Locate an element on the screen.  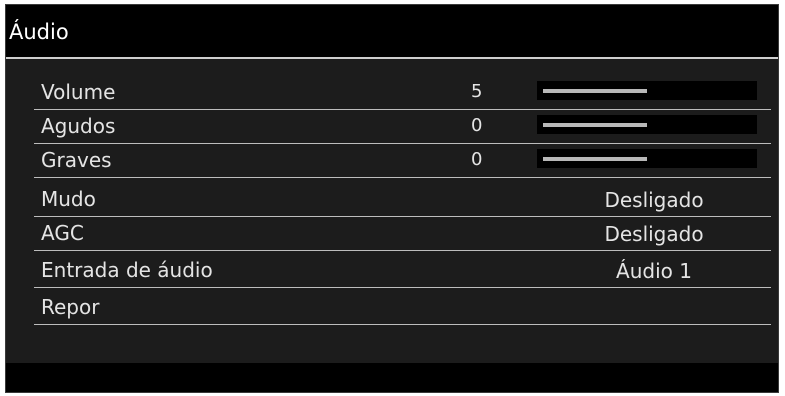
bass-value: 0 is located at coordinates (477, 159).